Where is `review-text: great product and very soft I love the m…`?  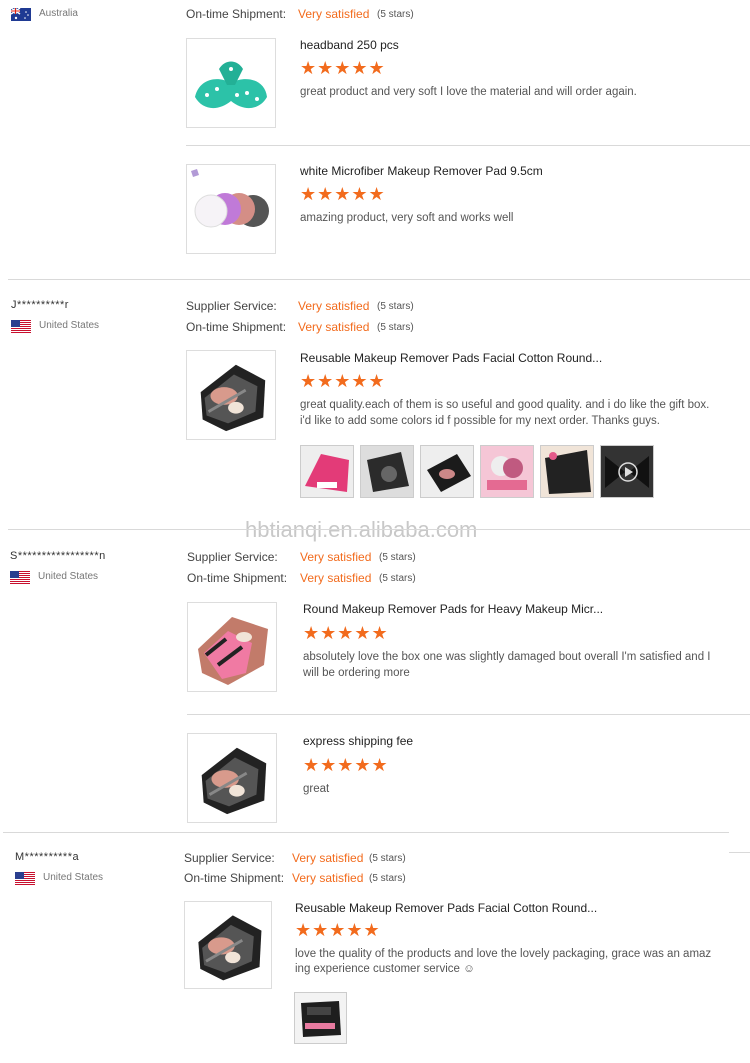
review-text: great product and very soft I love the m… is located at coordinates (468, 92).